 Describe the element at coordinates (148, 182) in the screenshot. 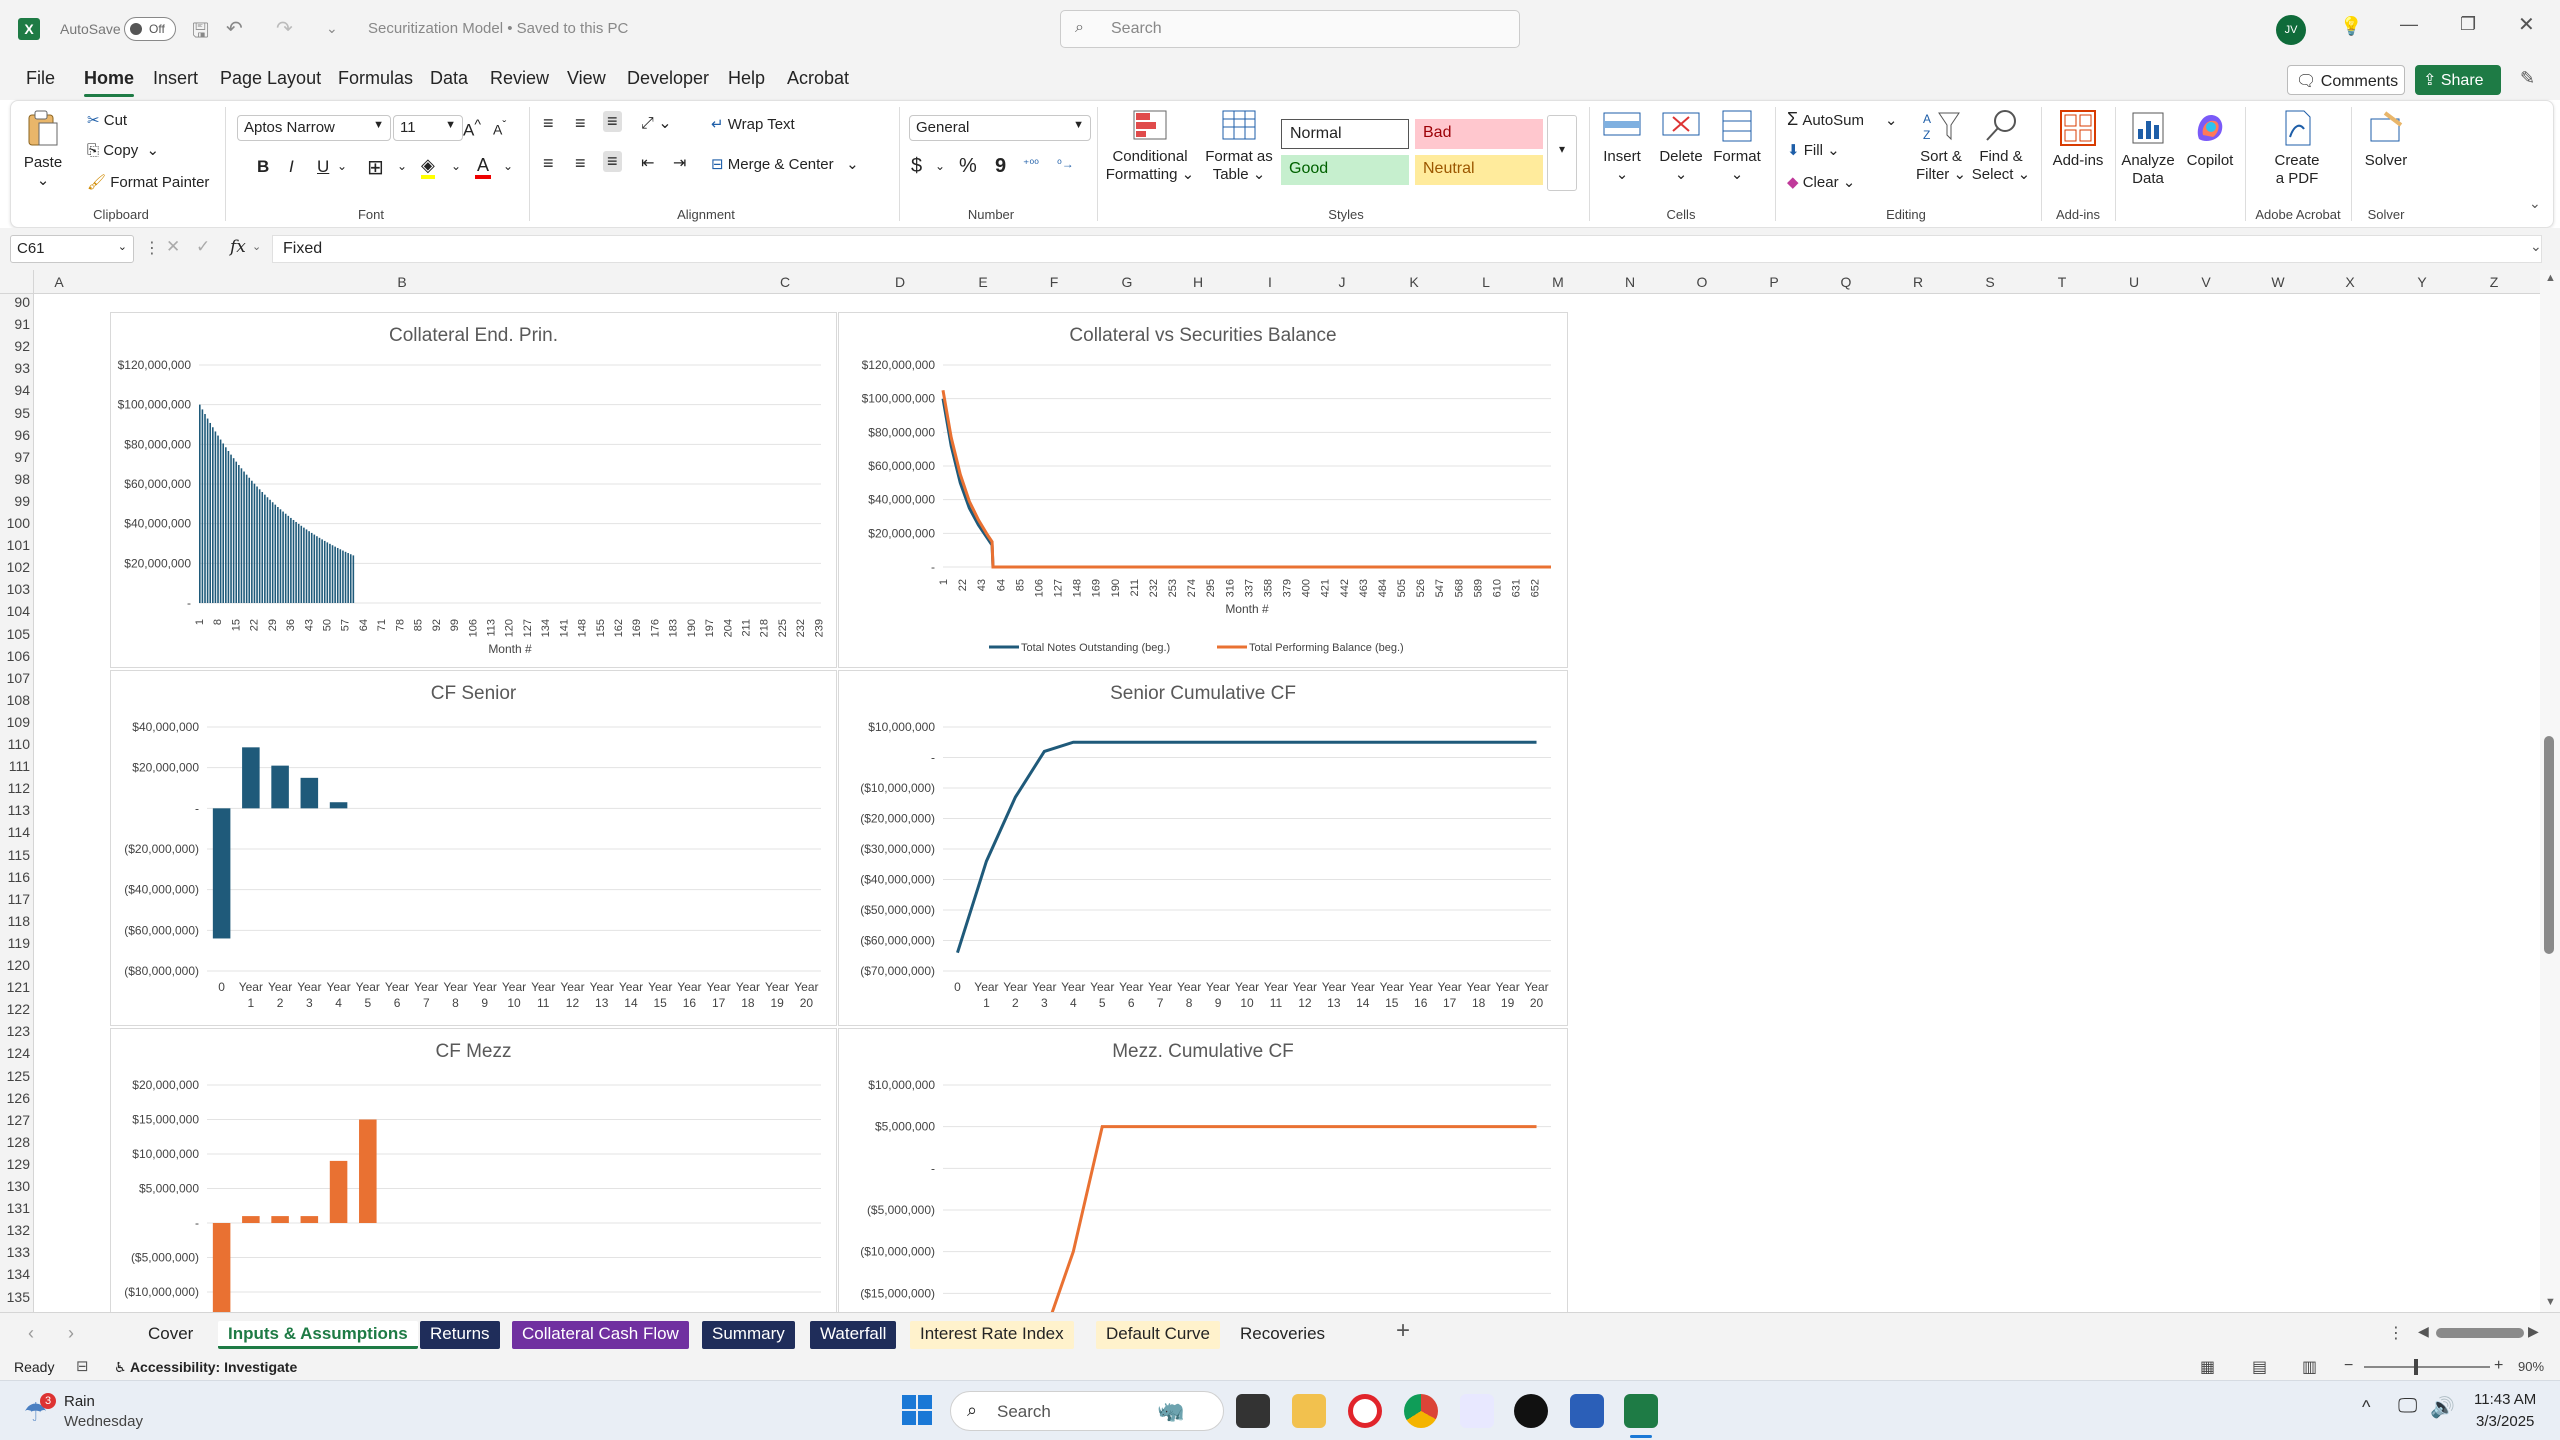

I see `format-painter-button: 🖌 Format Painter` at that location.